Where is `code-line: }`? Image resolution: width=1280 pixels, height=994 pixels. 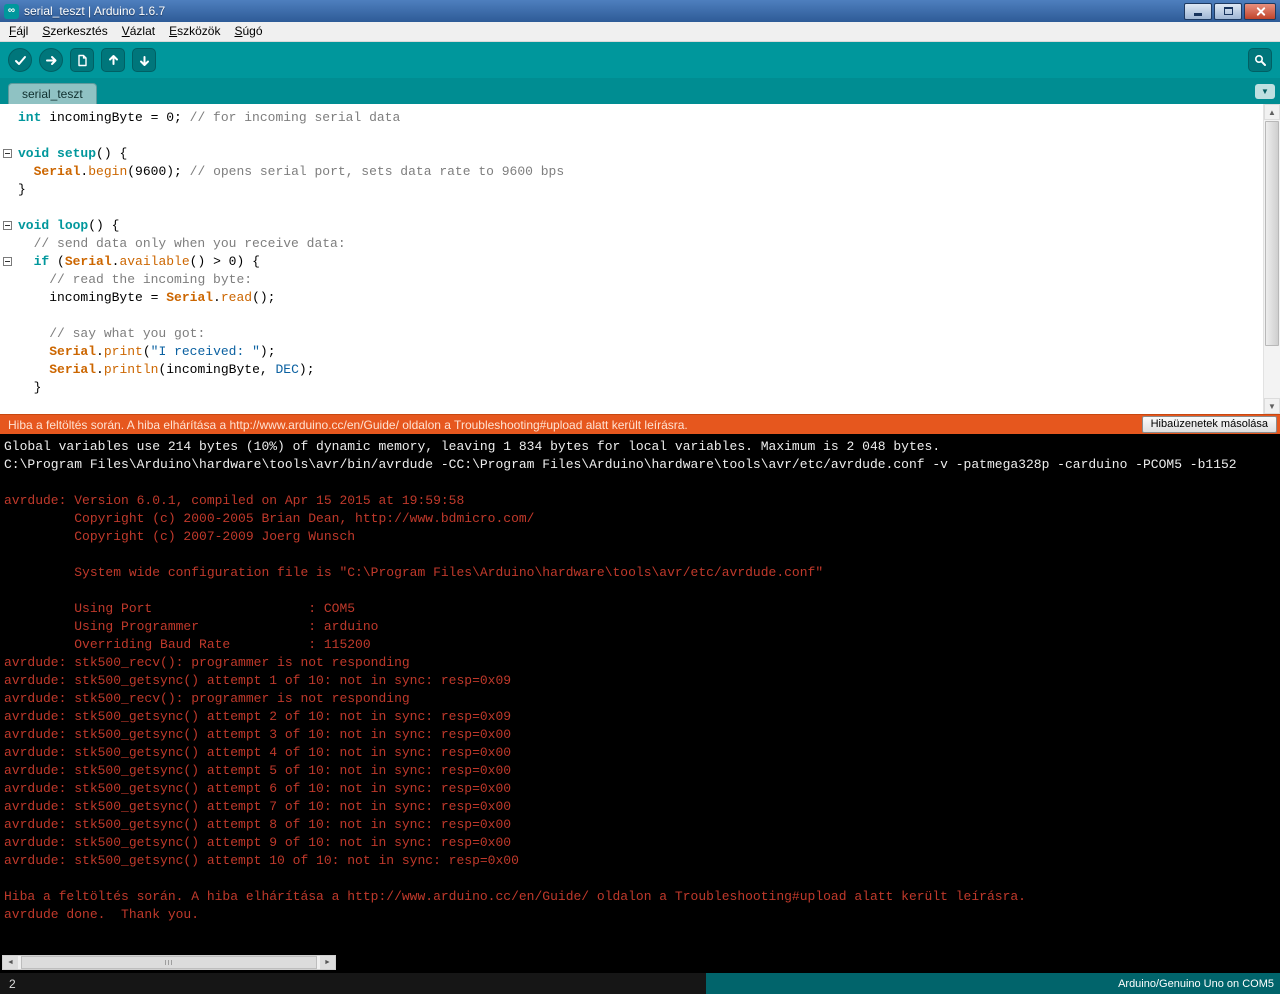
code-line: } is located at coordinates (631, 190).